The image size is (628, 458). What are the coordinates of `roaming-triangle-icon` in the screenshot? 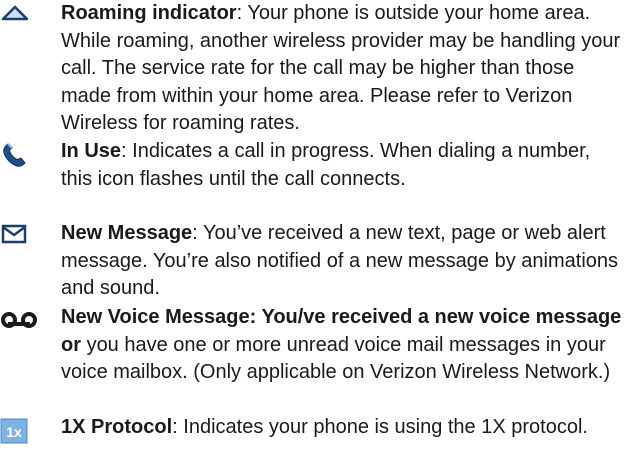 It's located at (28, 18).